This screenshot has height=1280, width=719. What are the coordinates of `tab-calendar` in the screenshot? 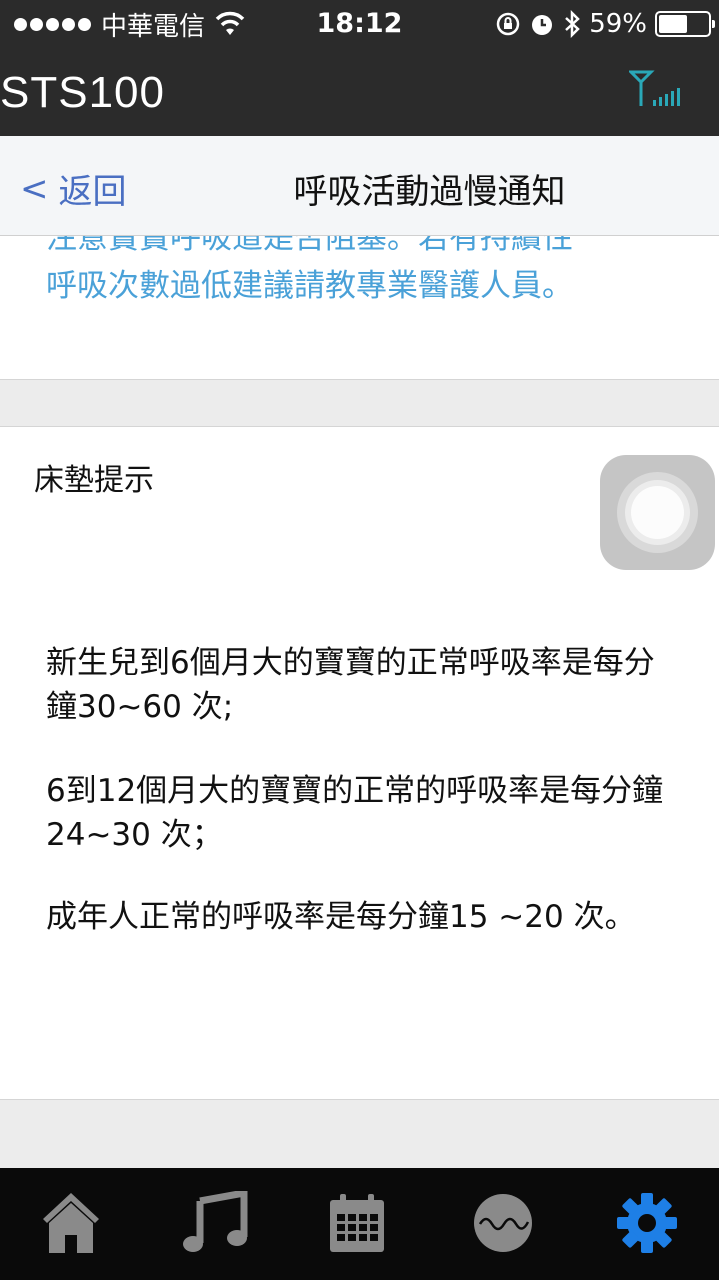 It's located at (357, 1223).